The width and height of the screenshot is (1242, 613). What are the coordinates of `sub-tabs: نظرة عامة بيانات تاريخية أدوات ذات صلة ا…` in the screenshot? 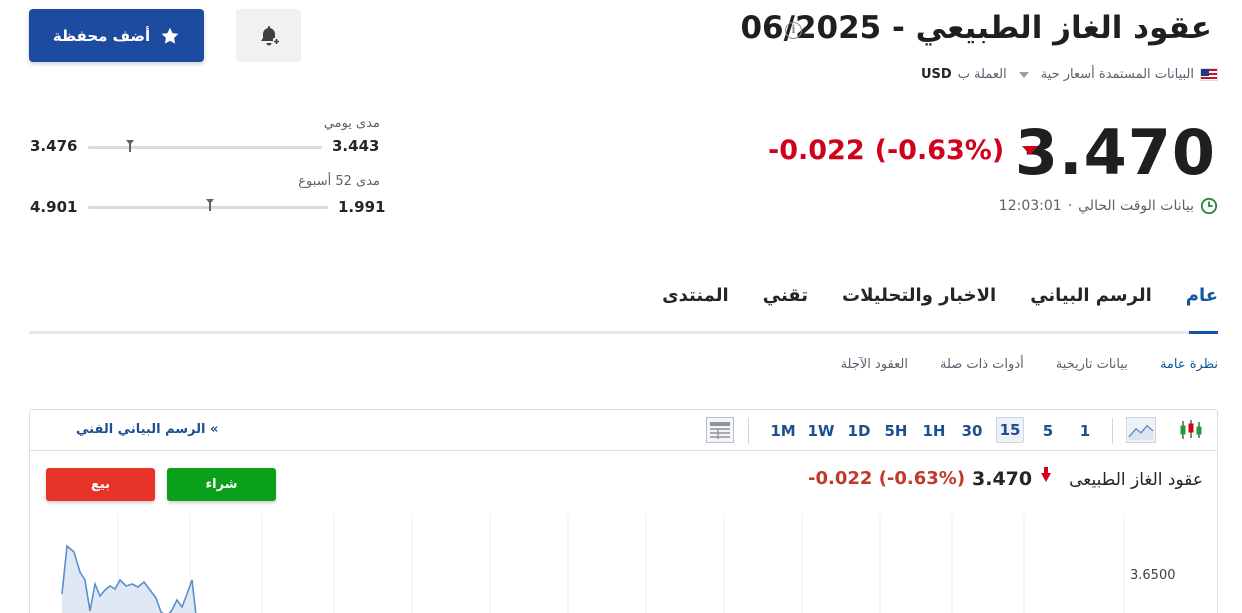 It's located at (1029, 364).